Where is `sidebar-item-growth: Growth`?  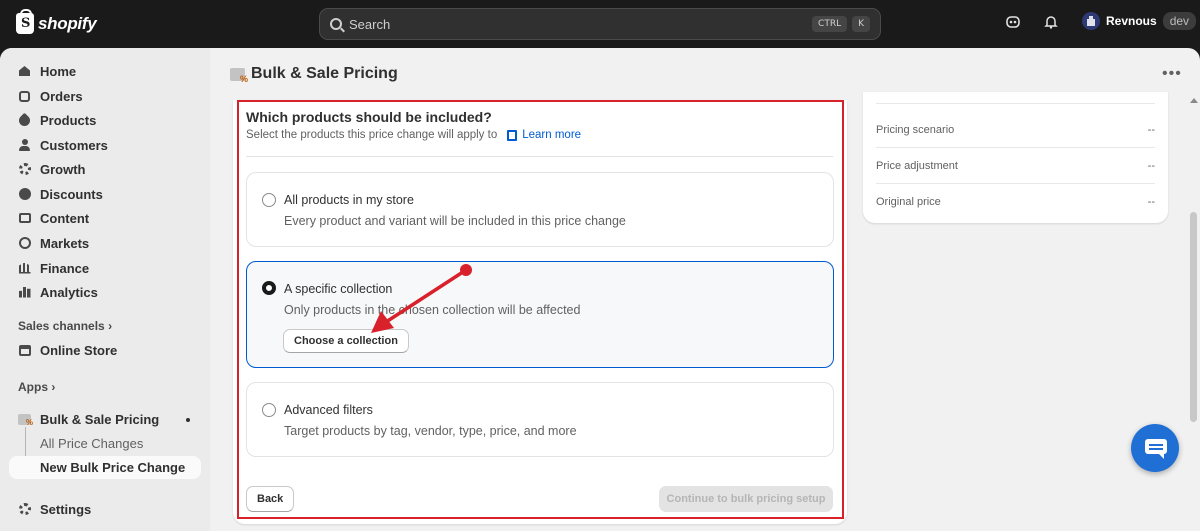
sidebar-item-growth: Growth is located at coordinates (105, 169).